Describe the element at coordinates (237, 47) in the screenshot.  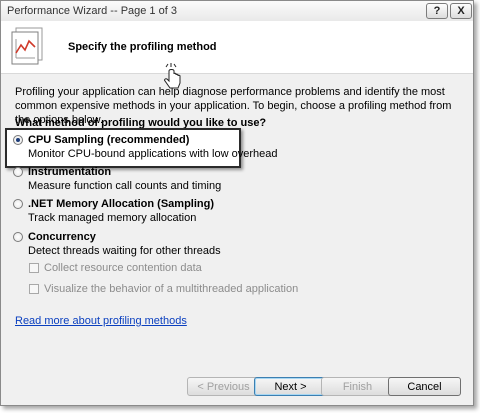
I see `wizard-header: Specify the profiling method` at that location.